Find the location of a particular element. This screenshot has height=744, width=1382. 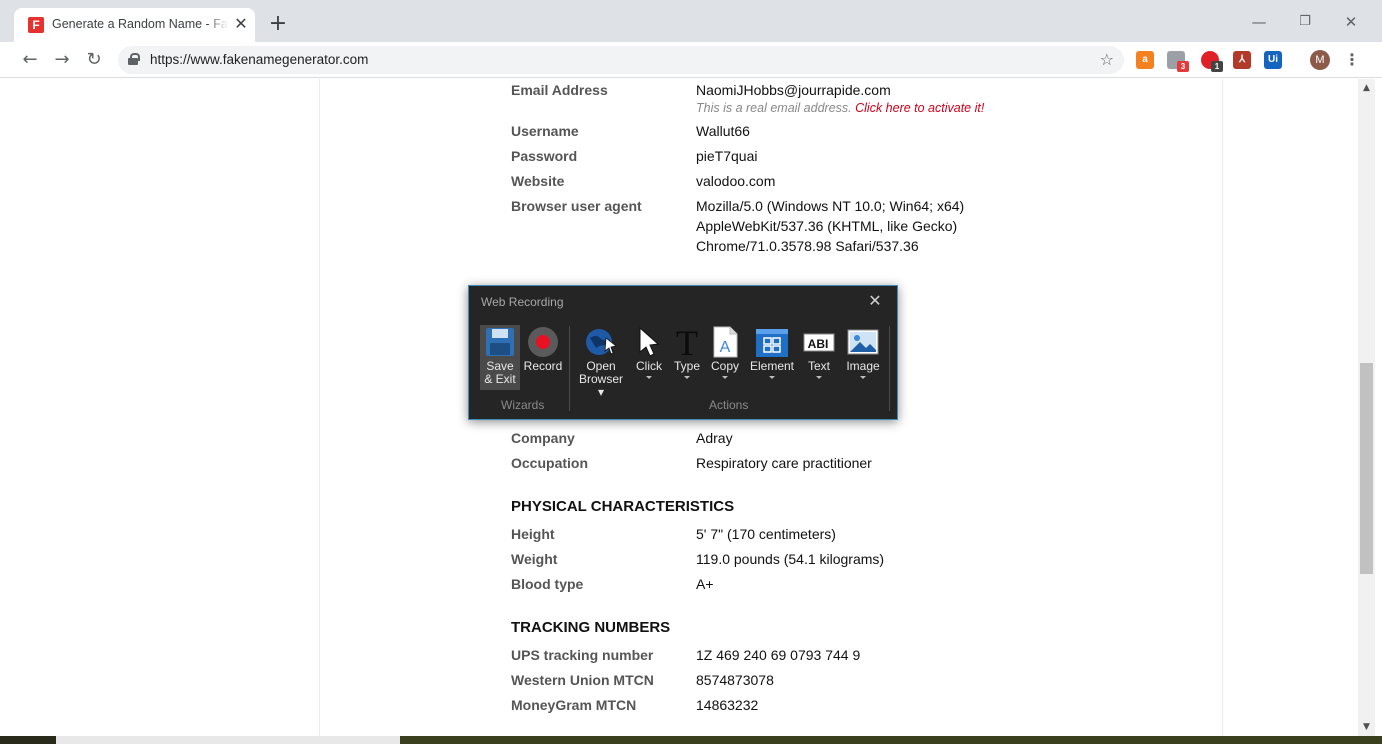

blood-type-value: A+ is located at coordinates (705, 584).